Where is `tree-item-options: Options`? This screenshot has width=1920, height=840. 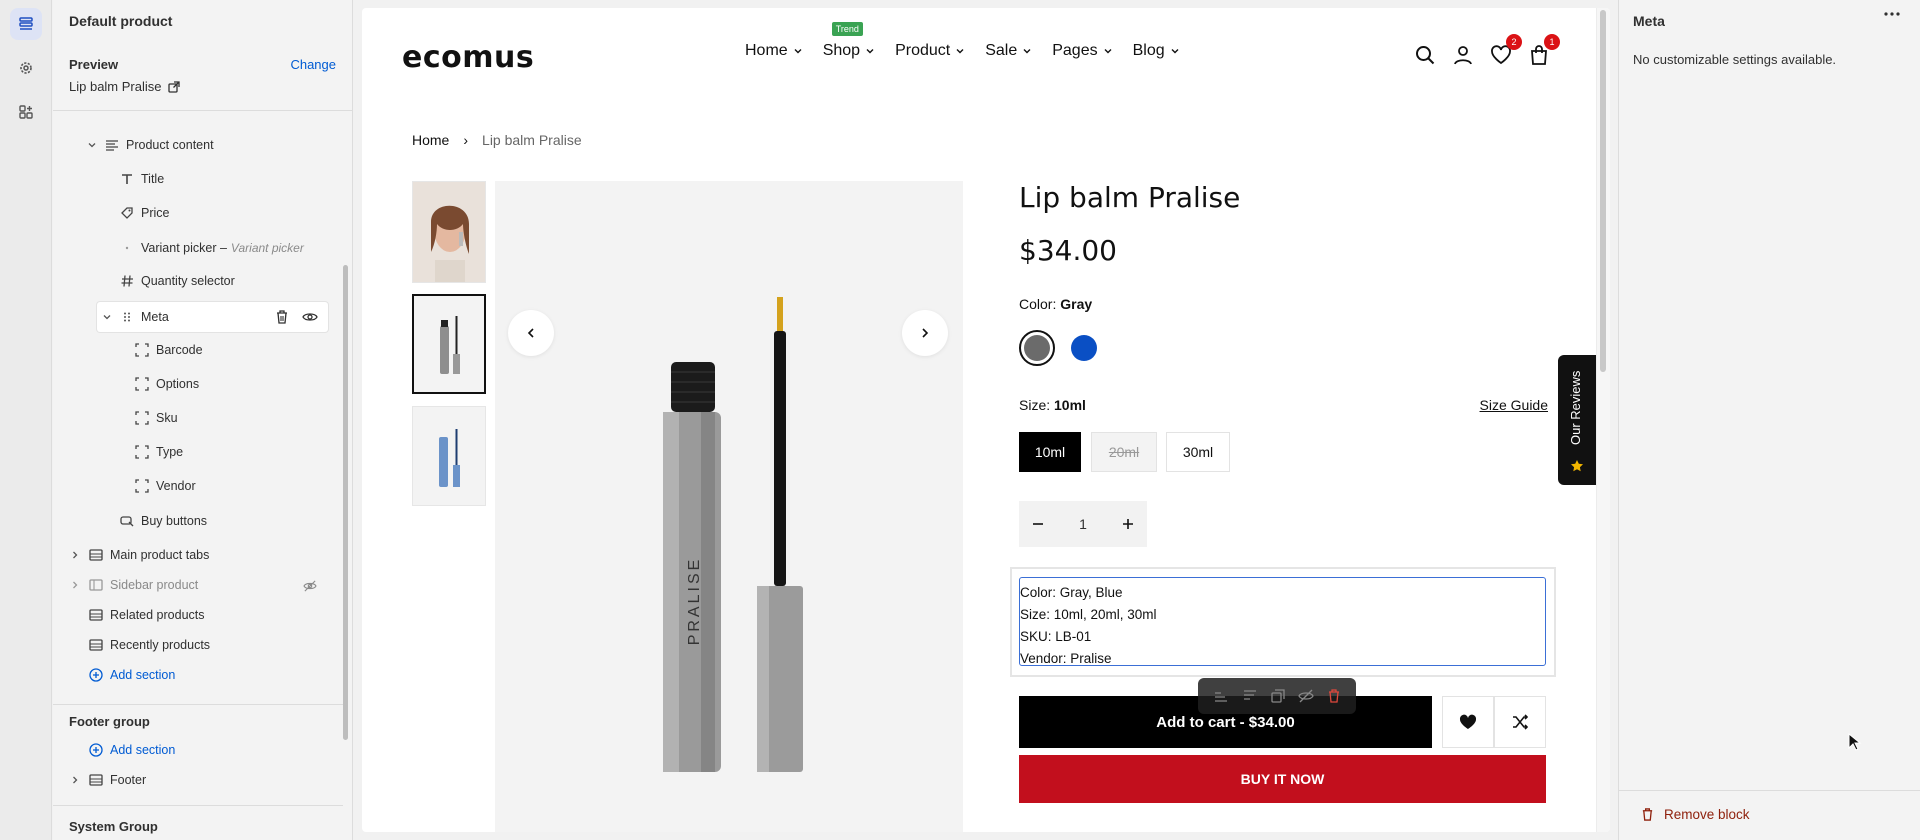 tree-item-options: Options is located at coordinates (198, 384).